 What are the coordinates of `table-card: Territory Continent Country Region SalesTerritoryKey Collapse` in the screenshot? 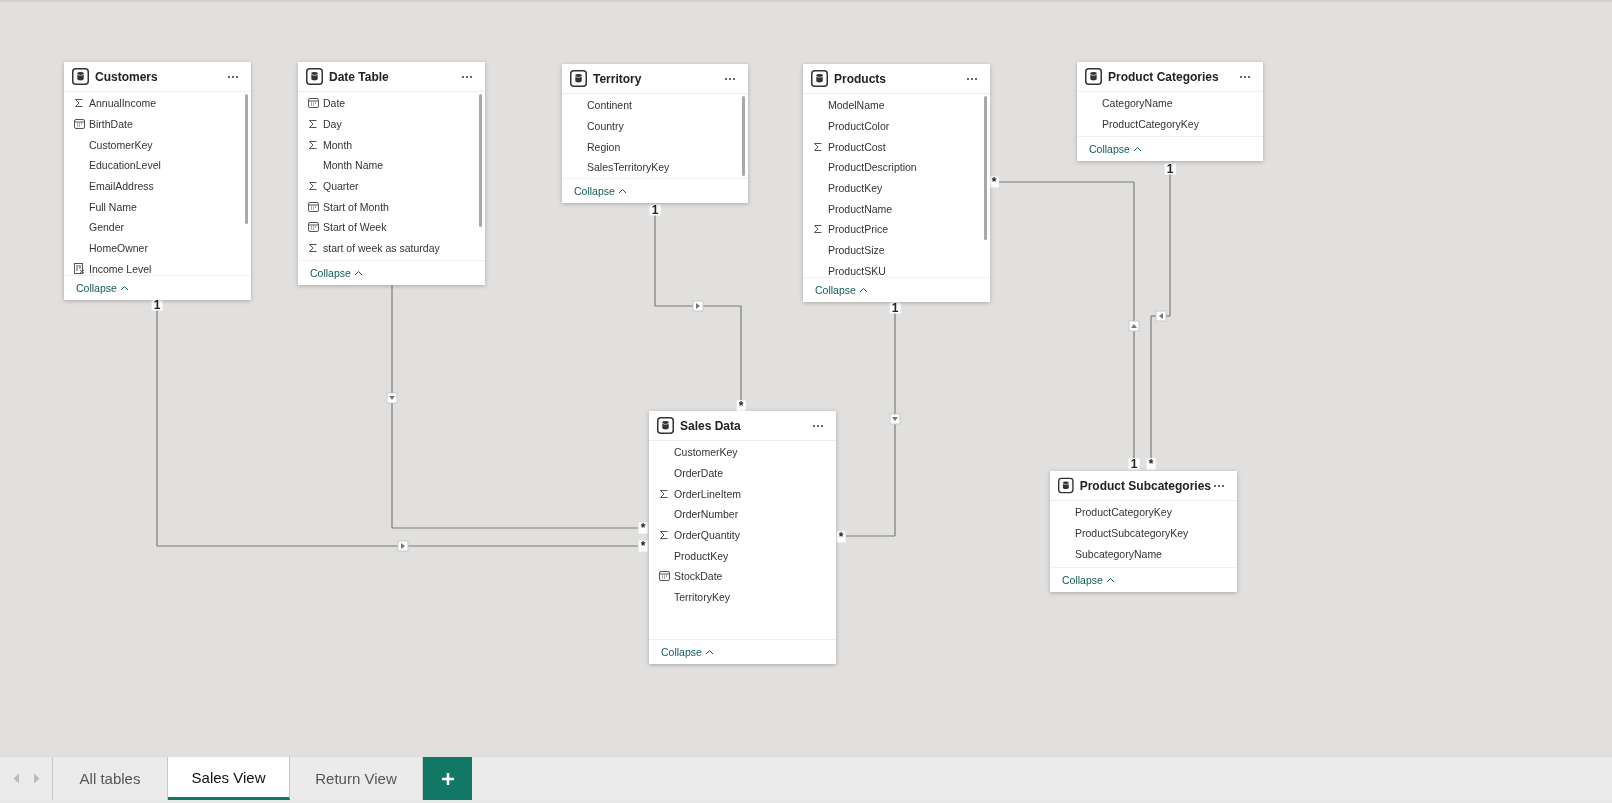 It's located at (655, 133).